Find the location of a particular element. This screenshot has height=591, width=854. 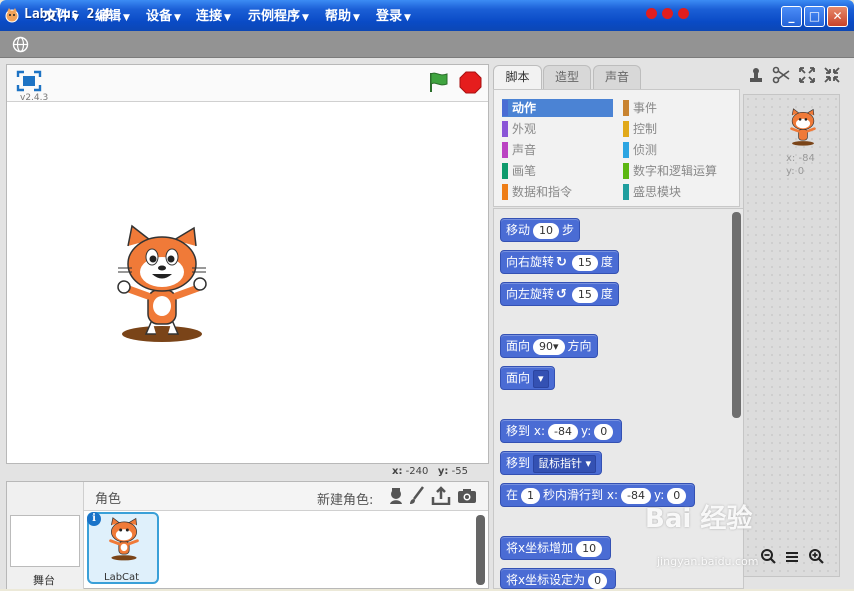

direction-dropdown: 90▾ is located at coordinates (549, 346).